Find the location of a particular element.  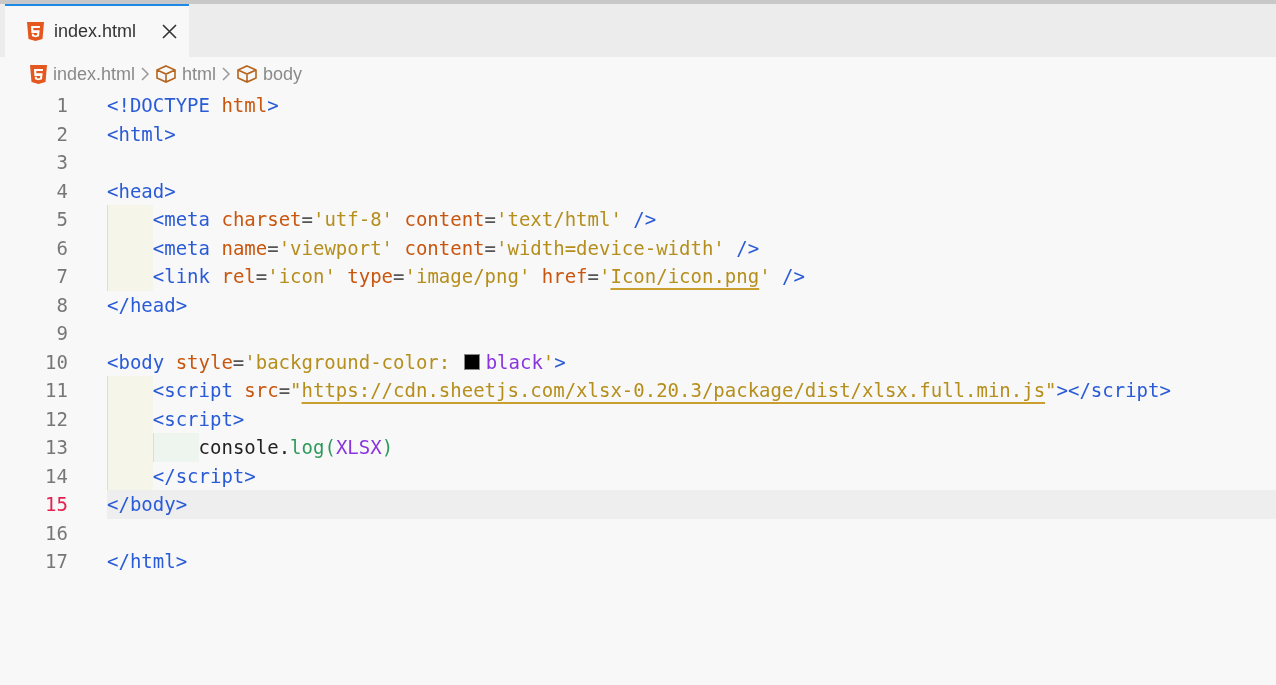

breadcrumb-item: index.html is located at coordinates (83, 74).